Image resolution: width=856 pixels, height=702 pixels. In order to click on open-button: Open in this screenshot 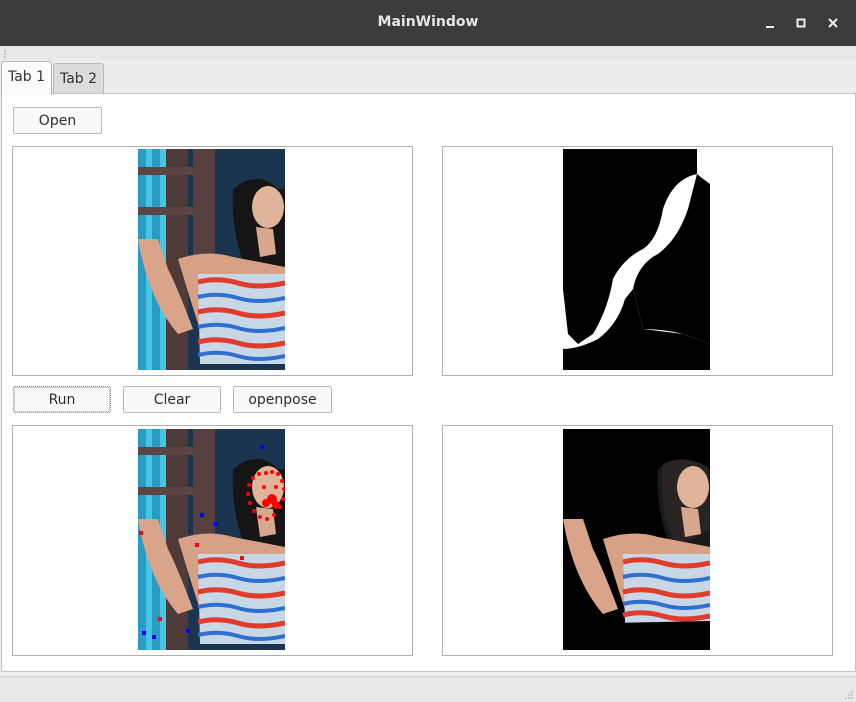, I will do `click(57, 120)`.